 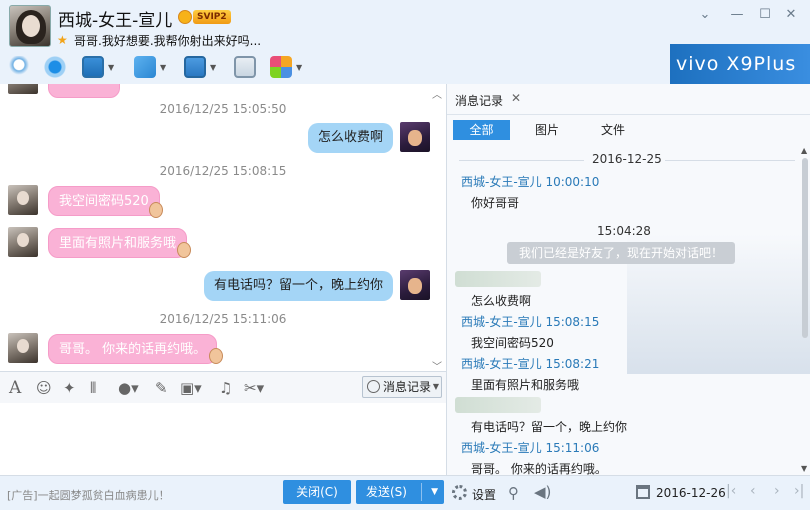 I want to click on history-message: 哥哥。 你来的话再约哦。, so click(x=539, y=467).